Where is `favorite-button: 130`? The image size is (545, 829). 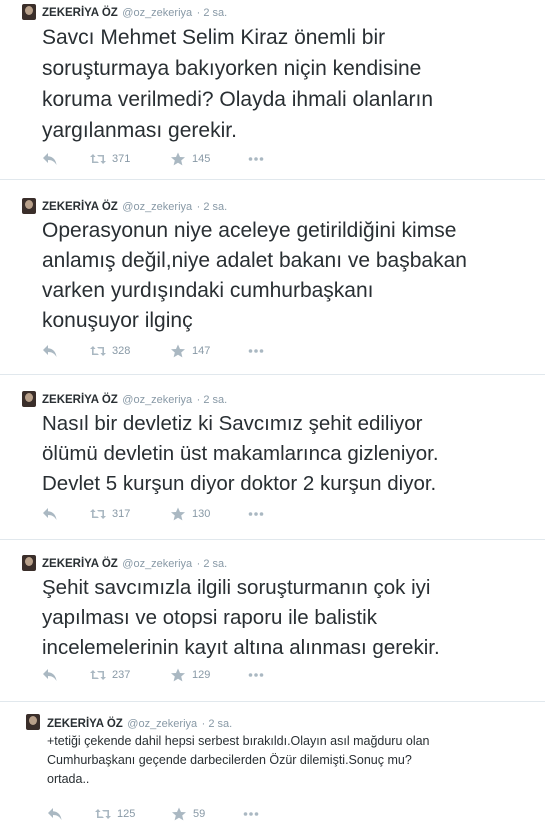
favorite-button: 130 is located at coordinates (190, 514).